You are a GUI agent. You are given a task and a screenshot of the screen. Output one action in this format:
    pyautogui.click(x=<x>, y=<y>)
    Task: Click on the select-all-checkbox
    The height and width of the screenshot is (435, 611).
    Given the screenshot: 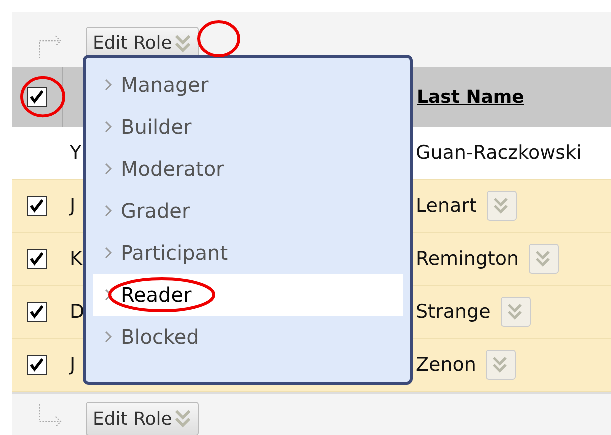 What is the action you would take?
    pyautogui.click(x=37, y=97)
    